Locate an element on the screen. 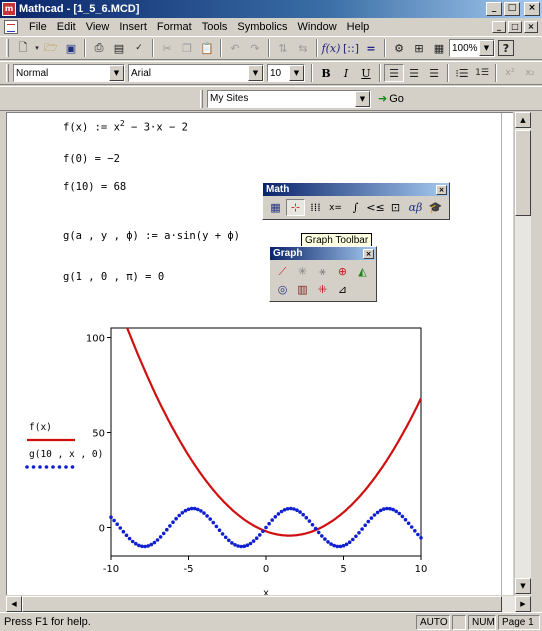 The width and height of the screenshot is (542, 631). matrix-icon: ⁞⁞⁞ is located at coordinates (315, 207).